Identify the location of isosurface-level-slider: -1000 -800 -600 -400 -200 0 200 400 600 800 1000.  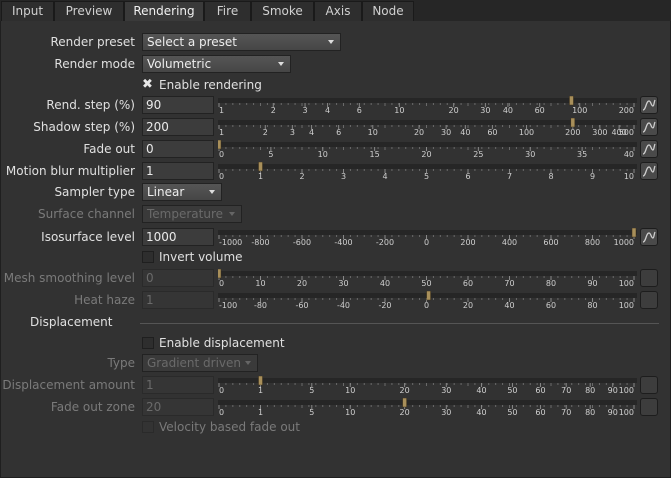
(427, 237).